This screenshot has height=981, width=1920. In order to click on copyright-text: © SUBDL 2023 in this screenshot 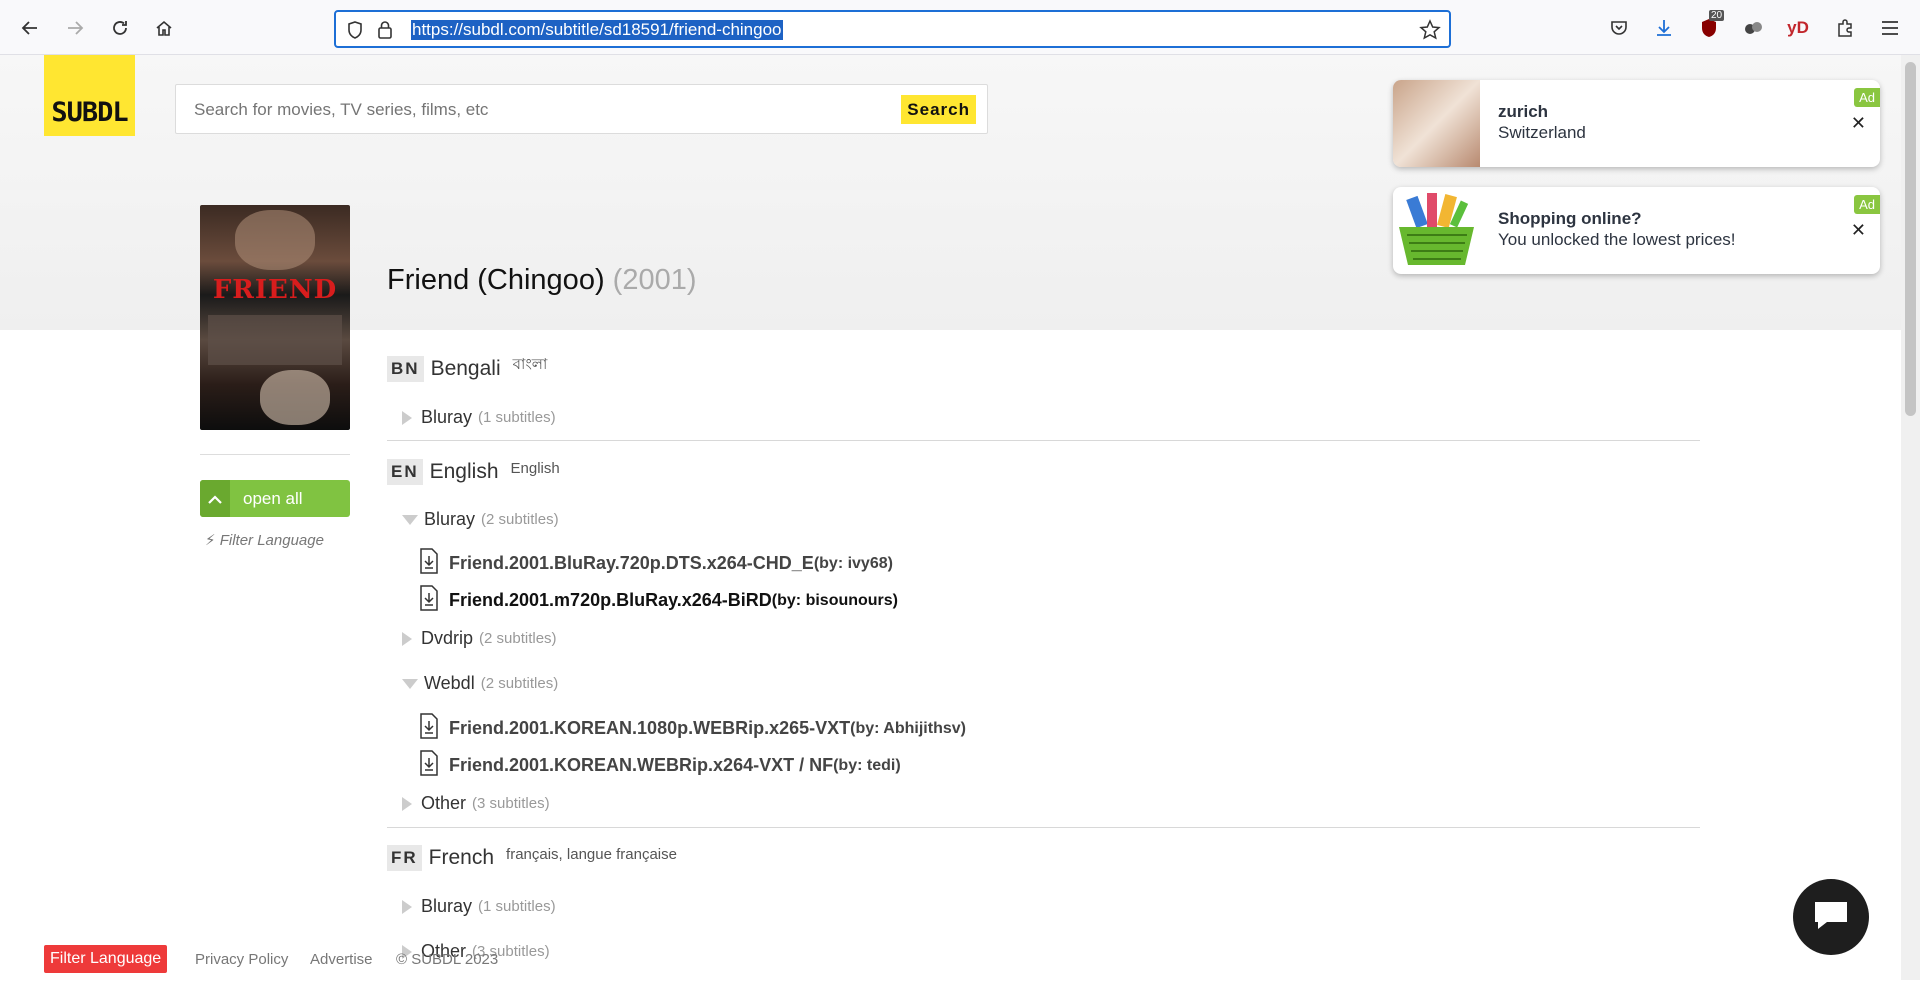, I will do `click(447, 959)`.